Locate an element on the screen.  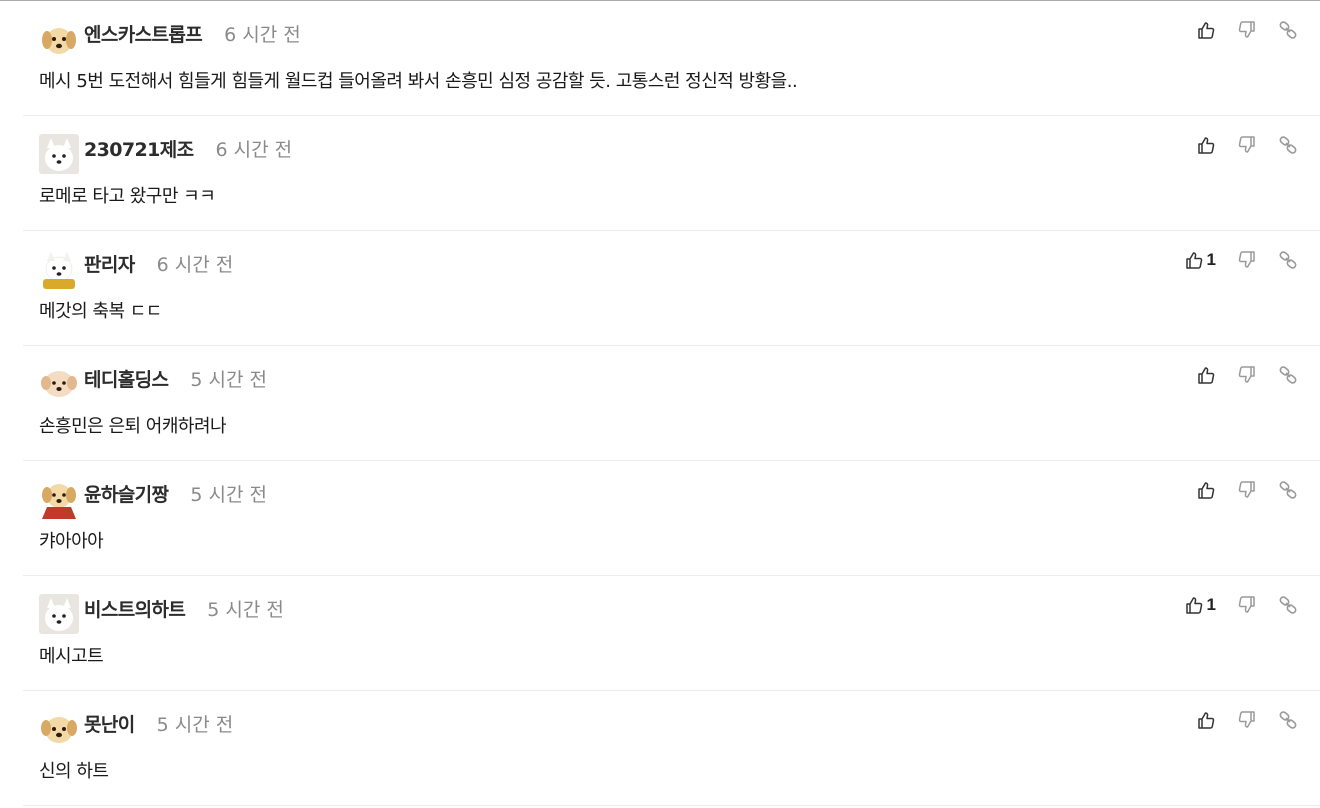
author-name: 판리자 is located at coordinates (109, 265).